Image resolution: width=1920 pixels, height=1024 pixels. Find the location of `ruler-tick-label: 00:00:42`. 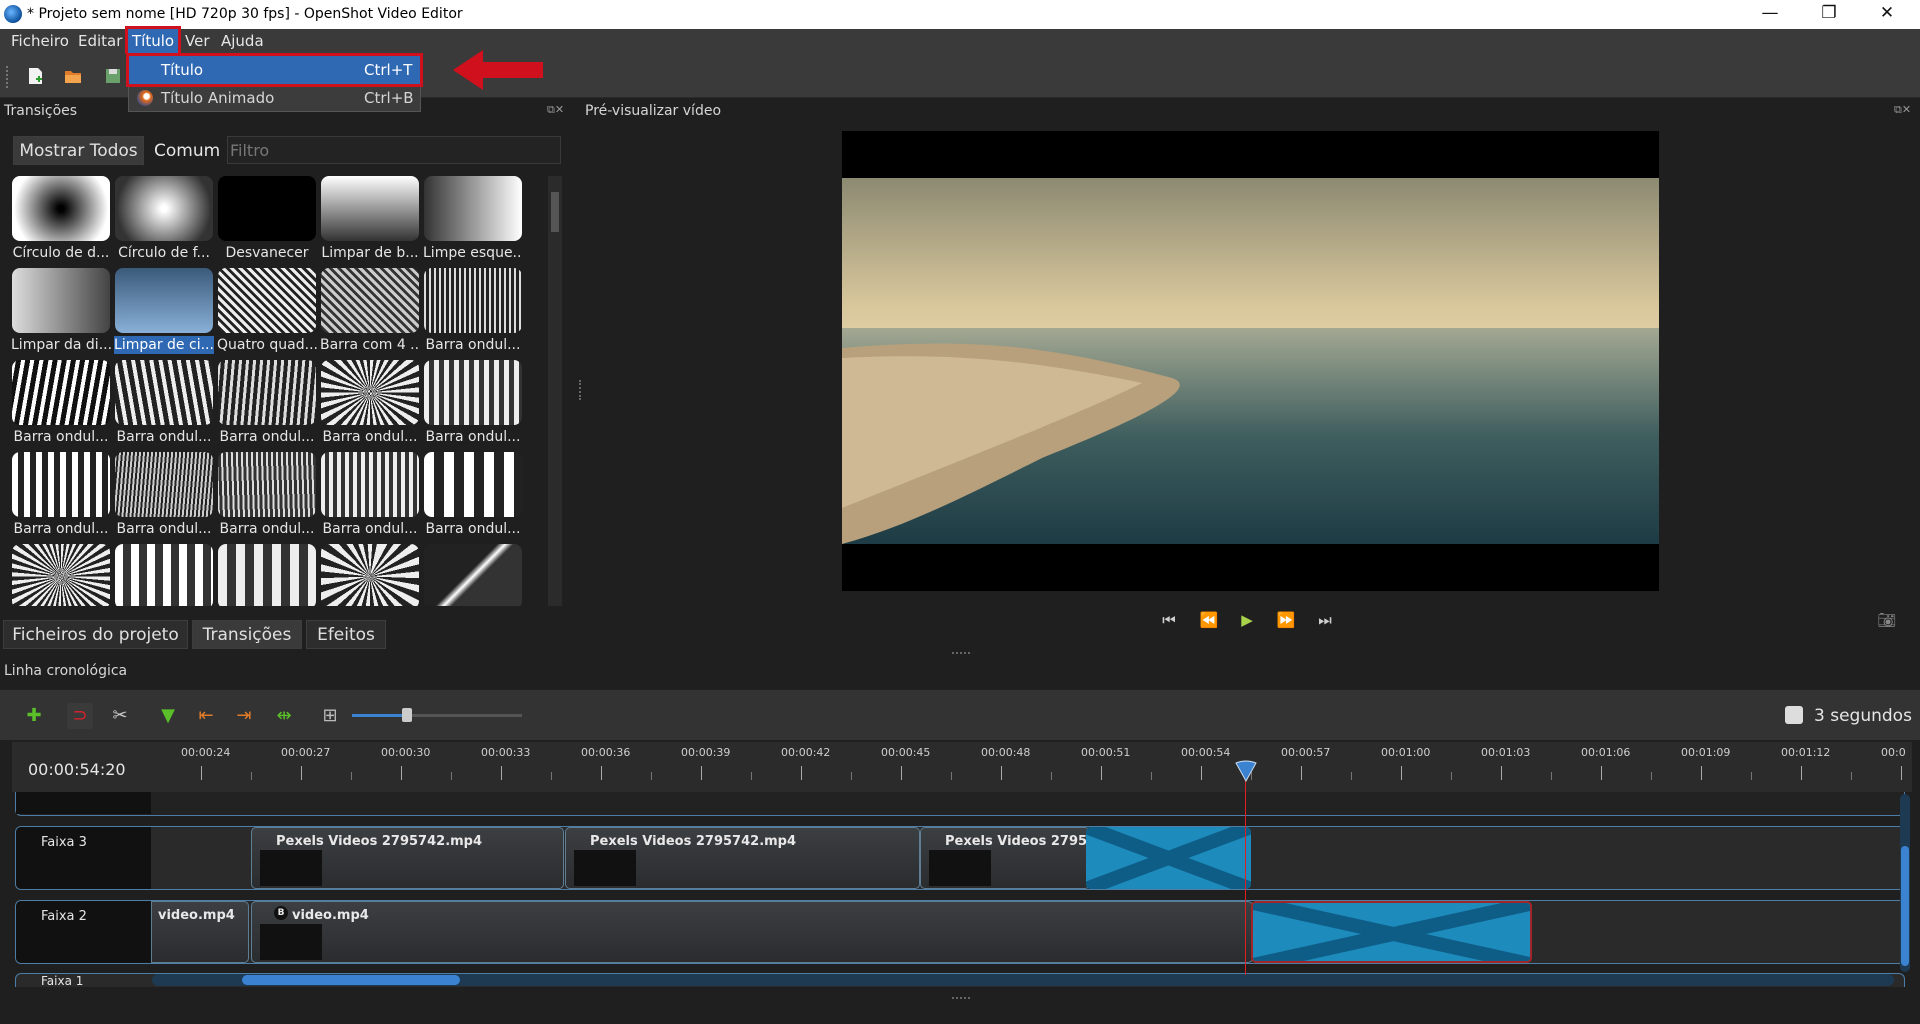

ruler-tick-label: 00:00:42 is located at coordinates (806, 752).